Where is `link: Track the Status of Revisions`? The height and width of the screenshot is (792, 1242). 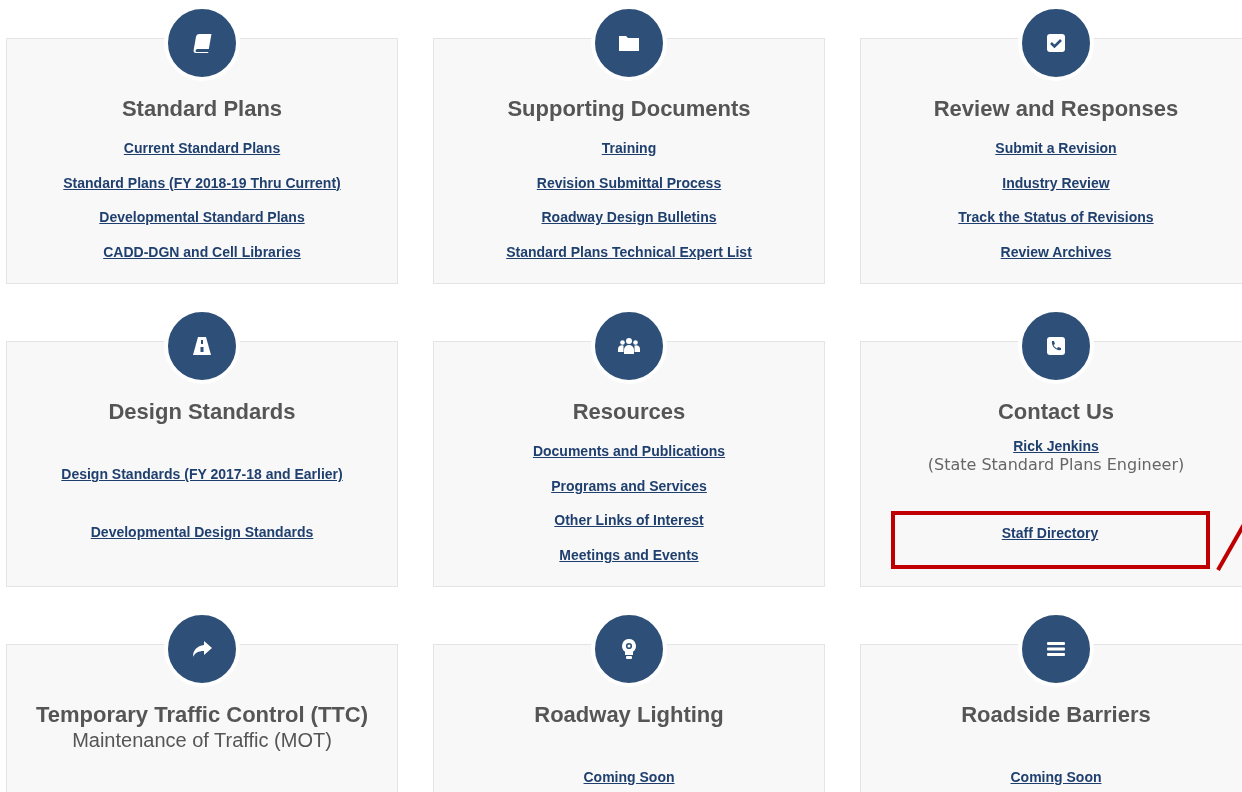 link: Track the Status of Revisions is located at coordinates (1056, 218).